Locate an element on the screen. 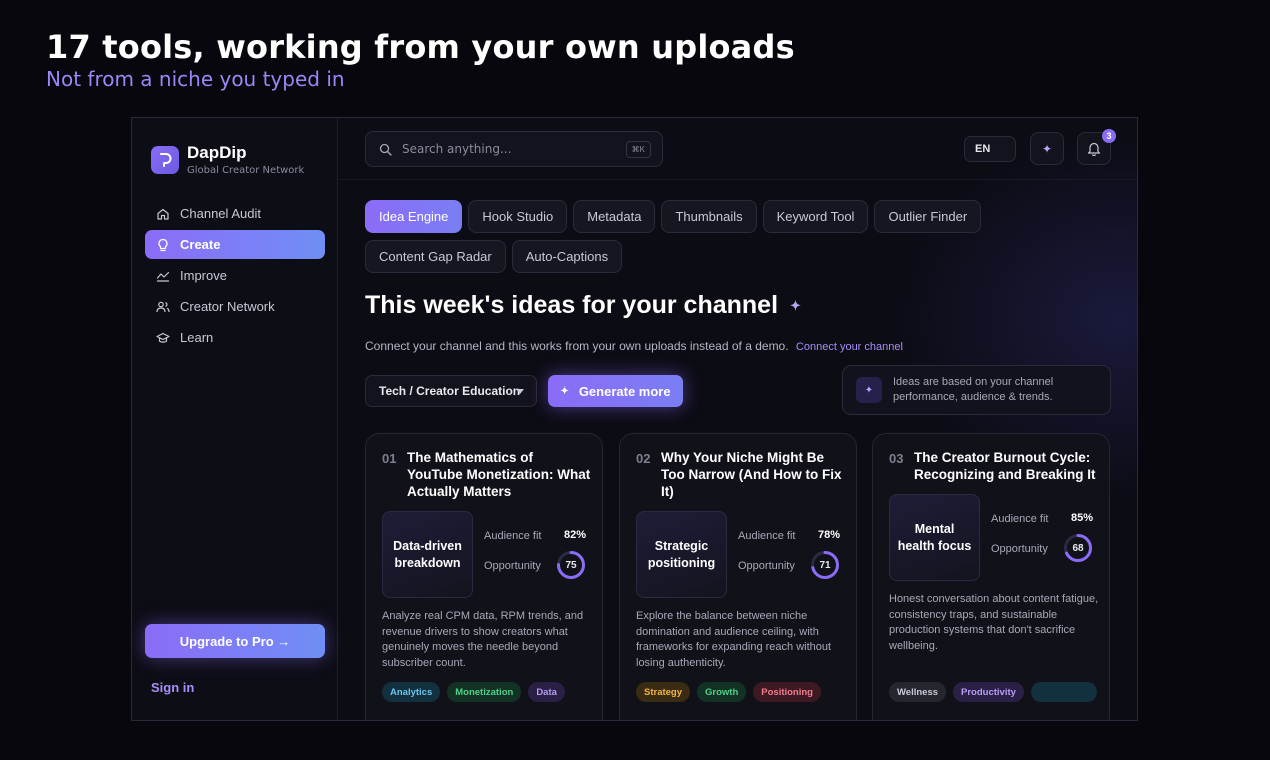 Image resolution: width=1270 pixels, height=760 pixels. chevron-down-icon is located at coordinates (520, 391).